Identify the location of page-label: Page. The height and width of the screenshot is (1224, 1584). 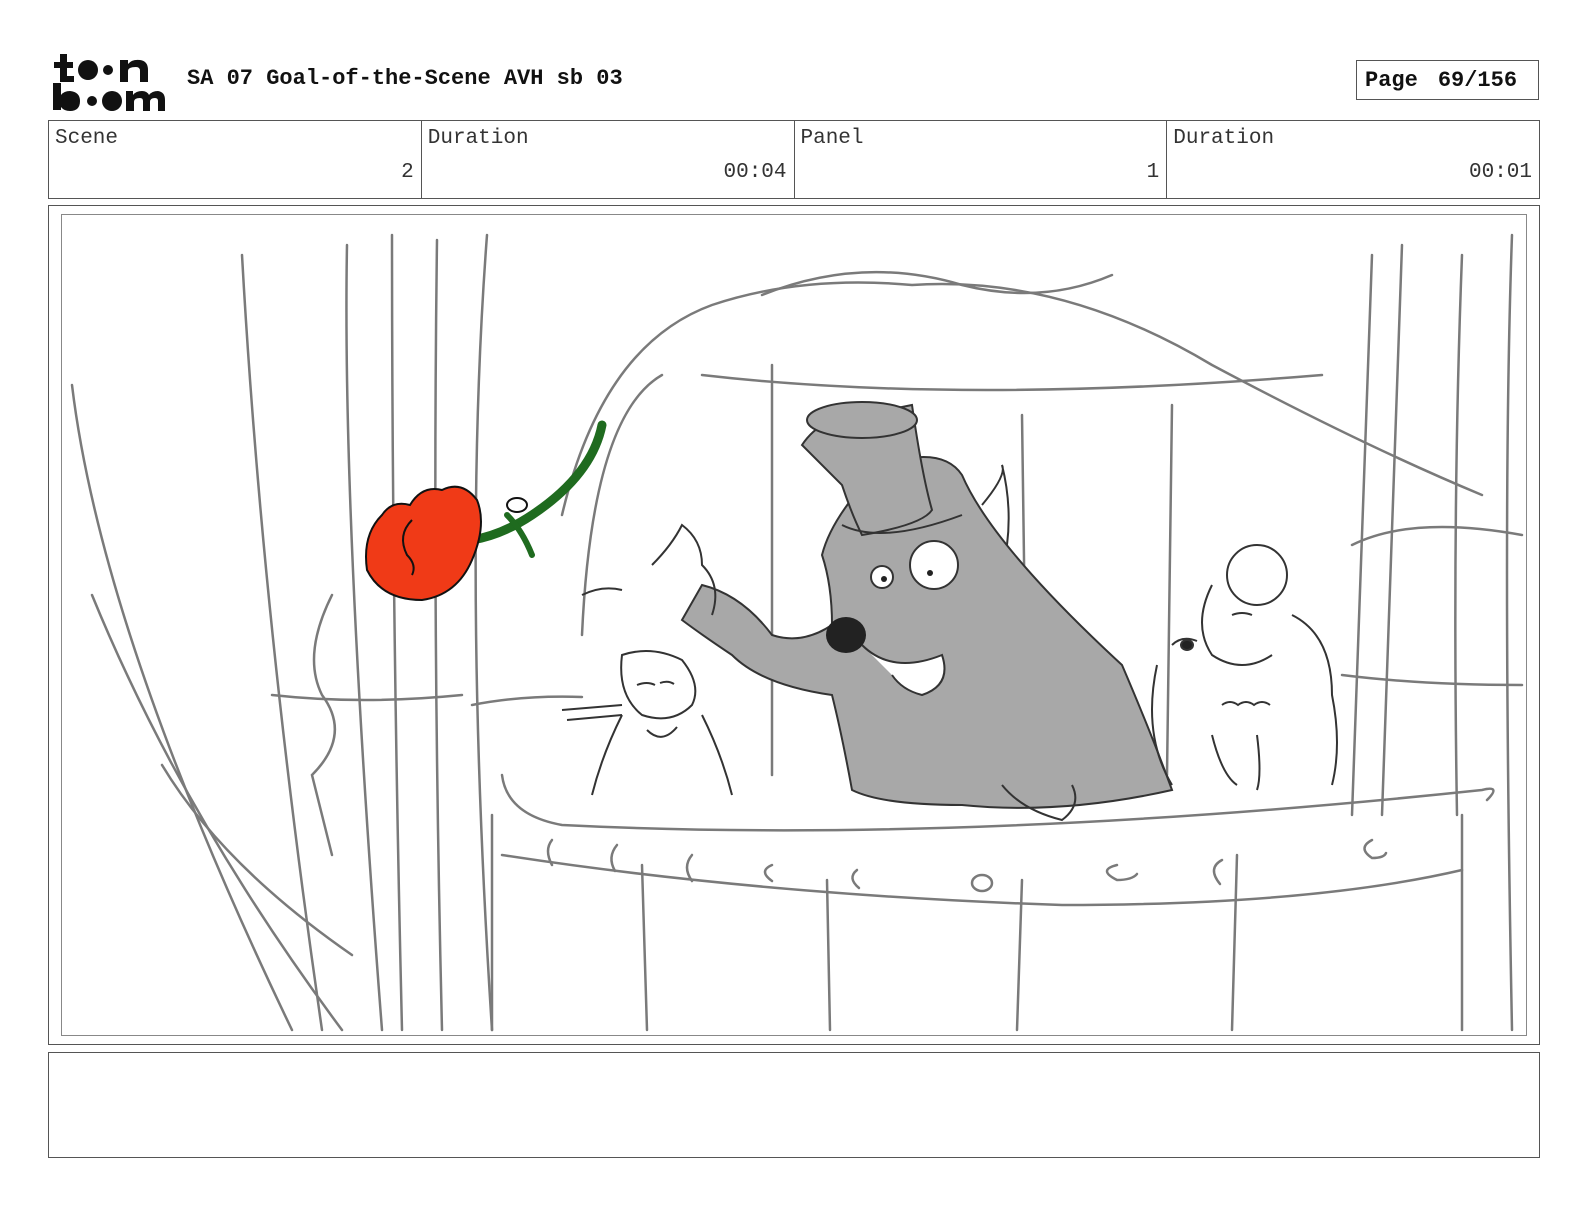
(1391, 80).